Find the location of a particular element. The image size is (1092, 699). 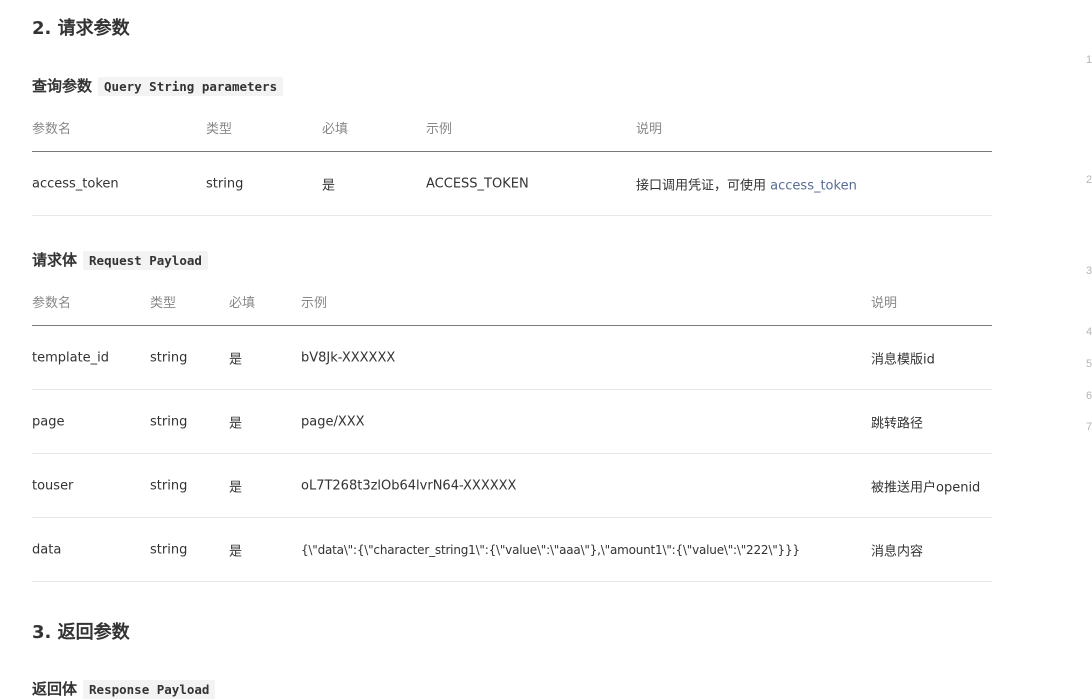

request-payload-heading: 请求体 Request Payload is located at coordinates (120, 259).